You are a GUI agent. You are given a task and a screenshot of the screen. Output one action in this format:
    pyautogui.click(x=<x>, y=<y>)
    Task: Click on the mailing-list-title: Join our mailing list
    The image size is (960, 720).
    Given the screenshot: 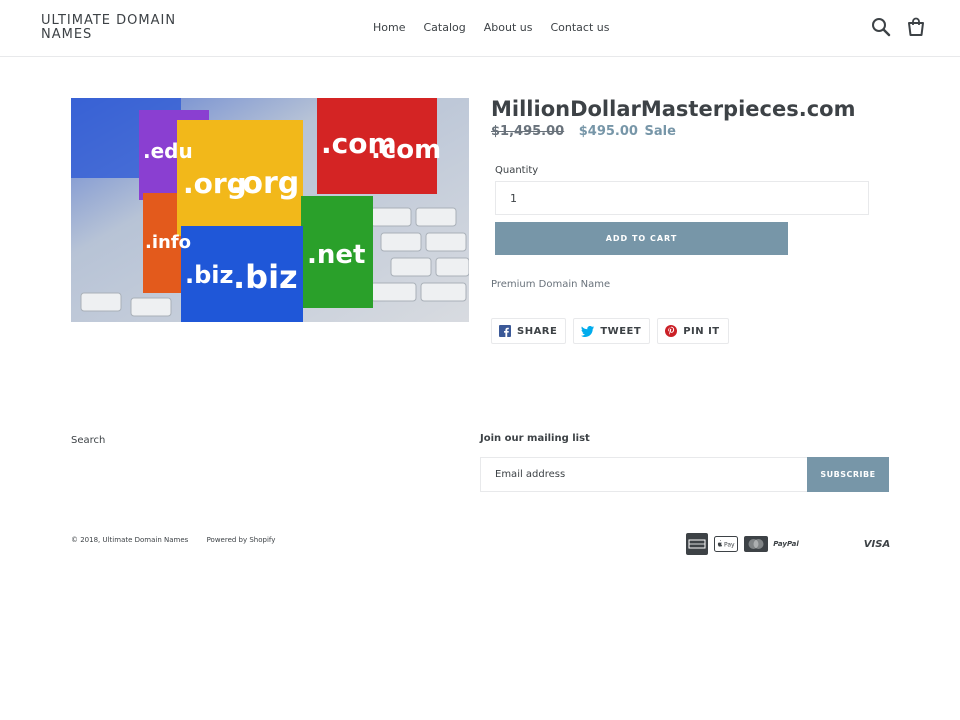 What is the action you would take?
    pyautogui.click(x=535, y=438)
    